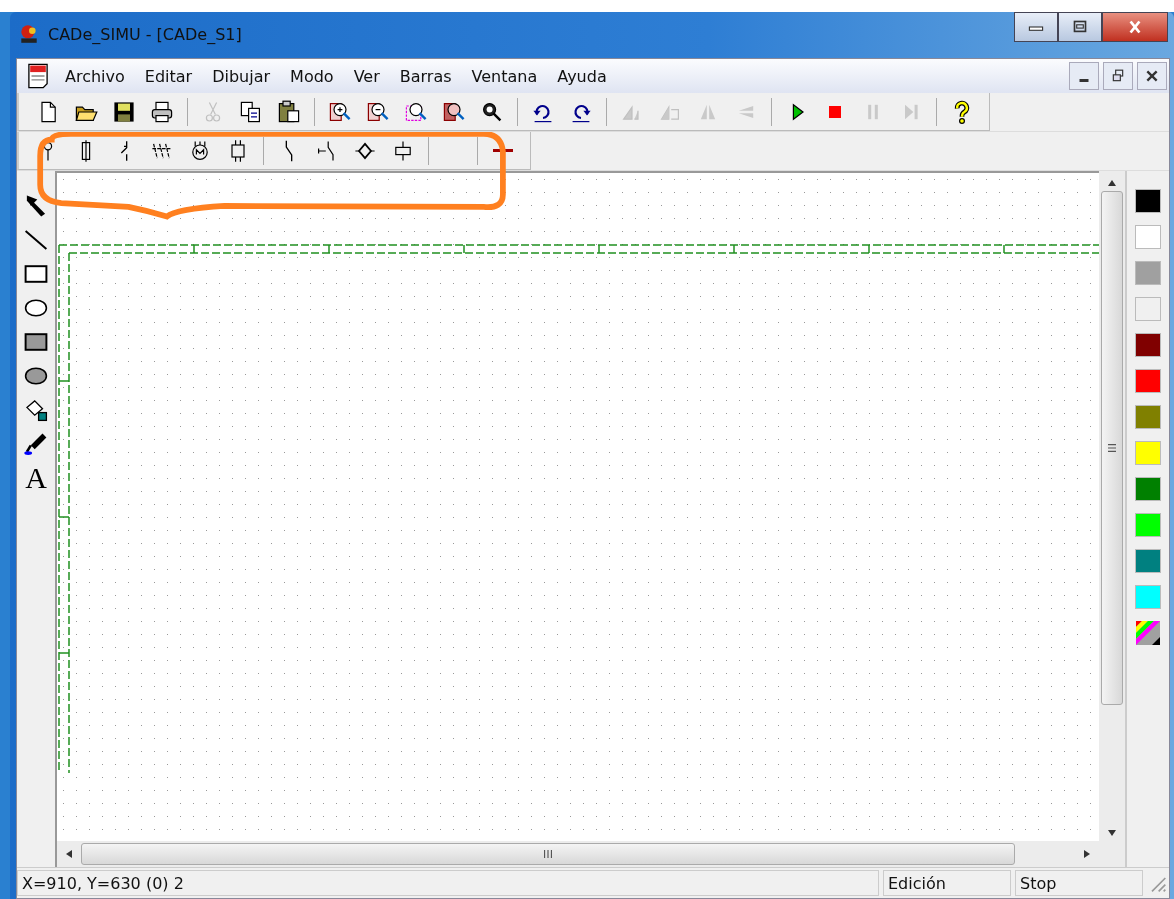 This screenshot has height=899, width=1174. Describe the element at coordinates (583, 76) in the screenshot. I see `menu-item: Ayuda` at that location.